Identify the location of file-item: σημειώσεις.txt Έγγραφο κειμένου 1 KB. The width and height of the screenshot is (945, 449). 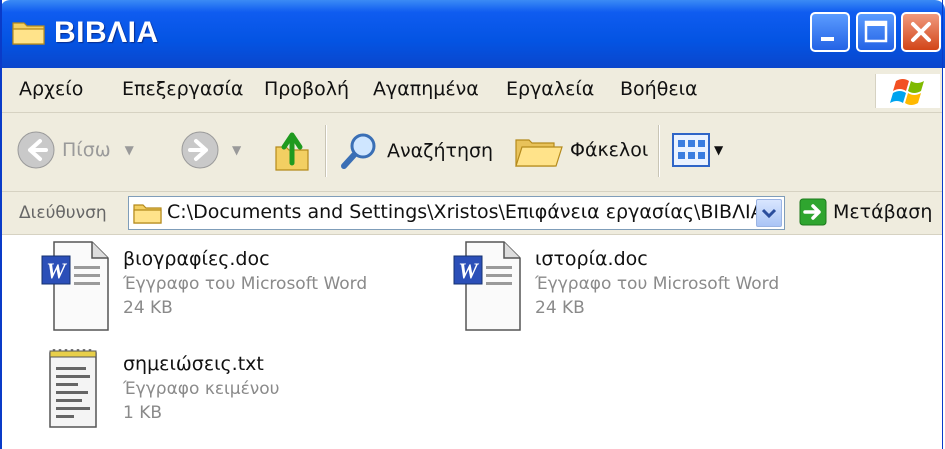
(230, 392).